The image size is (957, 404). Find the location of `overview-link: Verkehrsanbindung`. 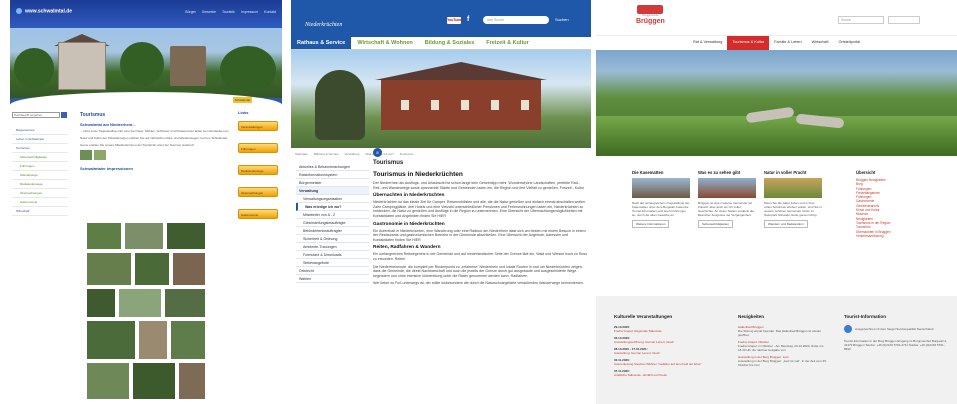

overview-link: Verkehrsanbindung is located at coordinates (901, 236).